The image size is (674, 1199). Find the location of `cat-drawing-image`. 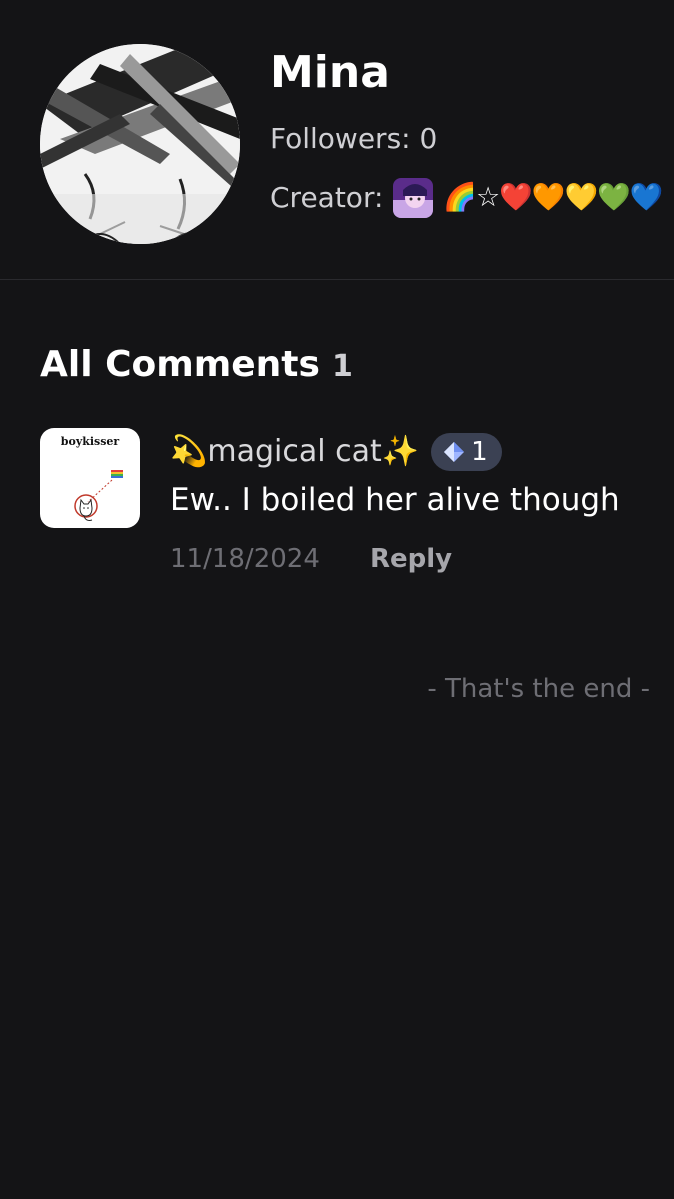

cat-drawing-image is located at coordinates (98, 495).